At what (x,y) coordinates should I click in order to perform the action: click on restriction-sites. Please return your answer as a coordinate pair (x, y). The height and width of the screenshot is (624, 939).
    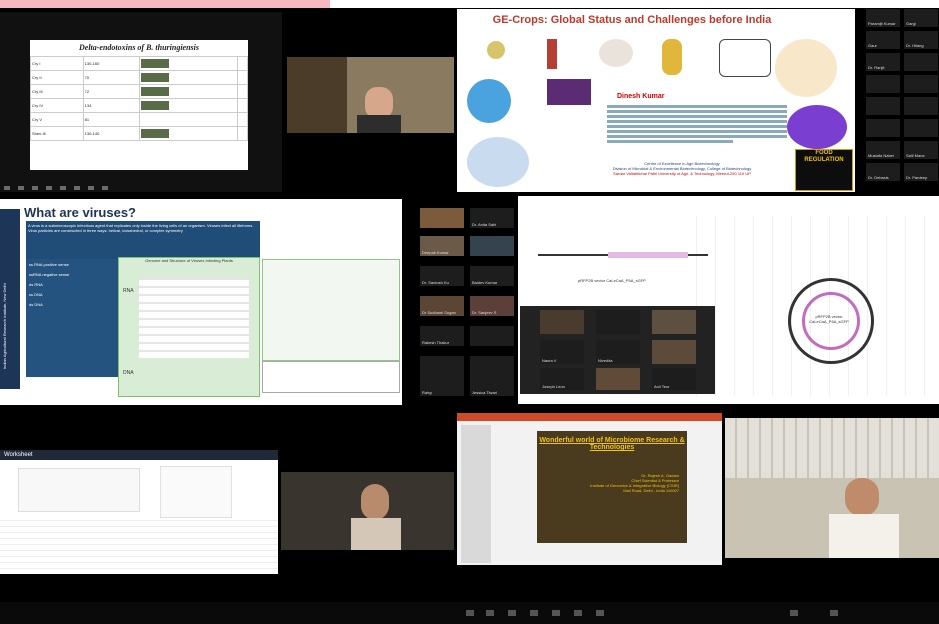
    Looking at the image, I should click on (803, 306).